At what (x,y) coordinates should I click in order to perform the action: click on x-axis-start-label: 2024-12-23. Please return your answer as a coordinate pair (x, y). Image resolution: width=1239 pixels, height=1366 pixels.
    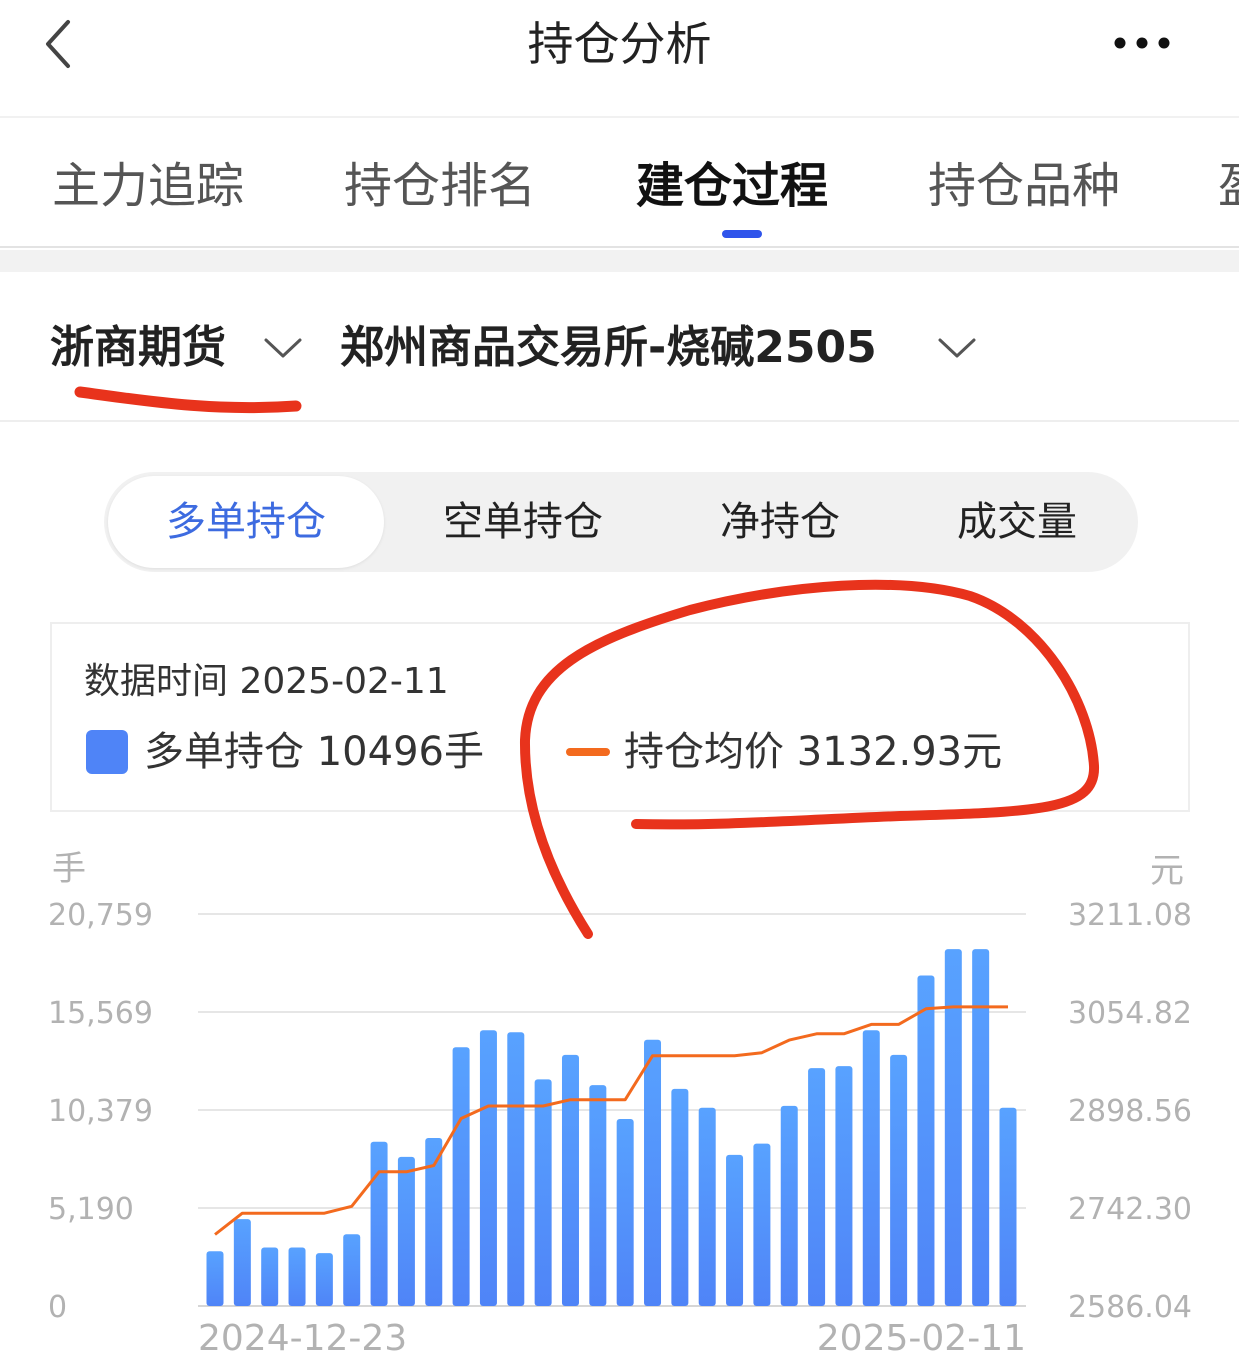
    Looking at the image, I should click on (302, 1338).